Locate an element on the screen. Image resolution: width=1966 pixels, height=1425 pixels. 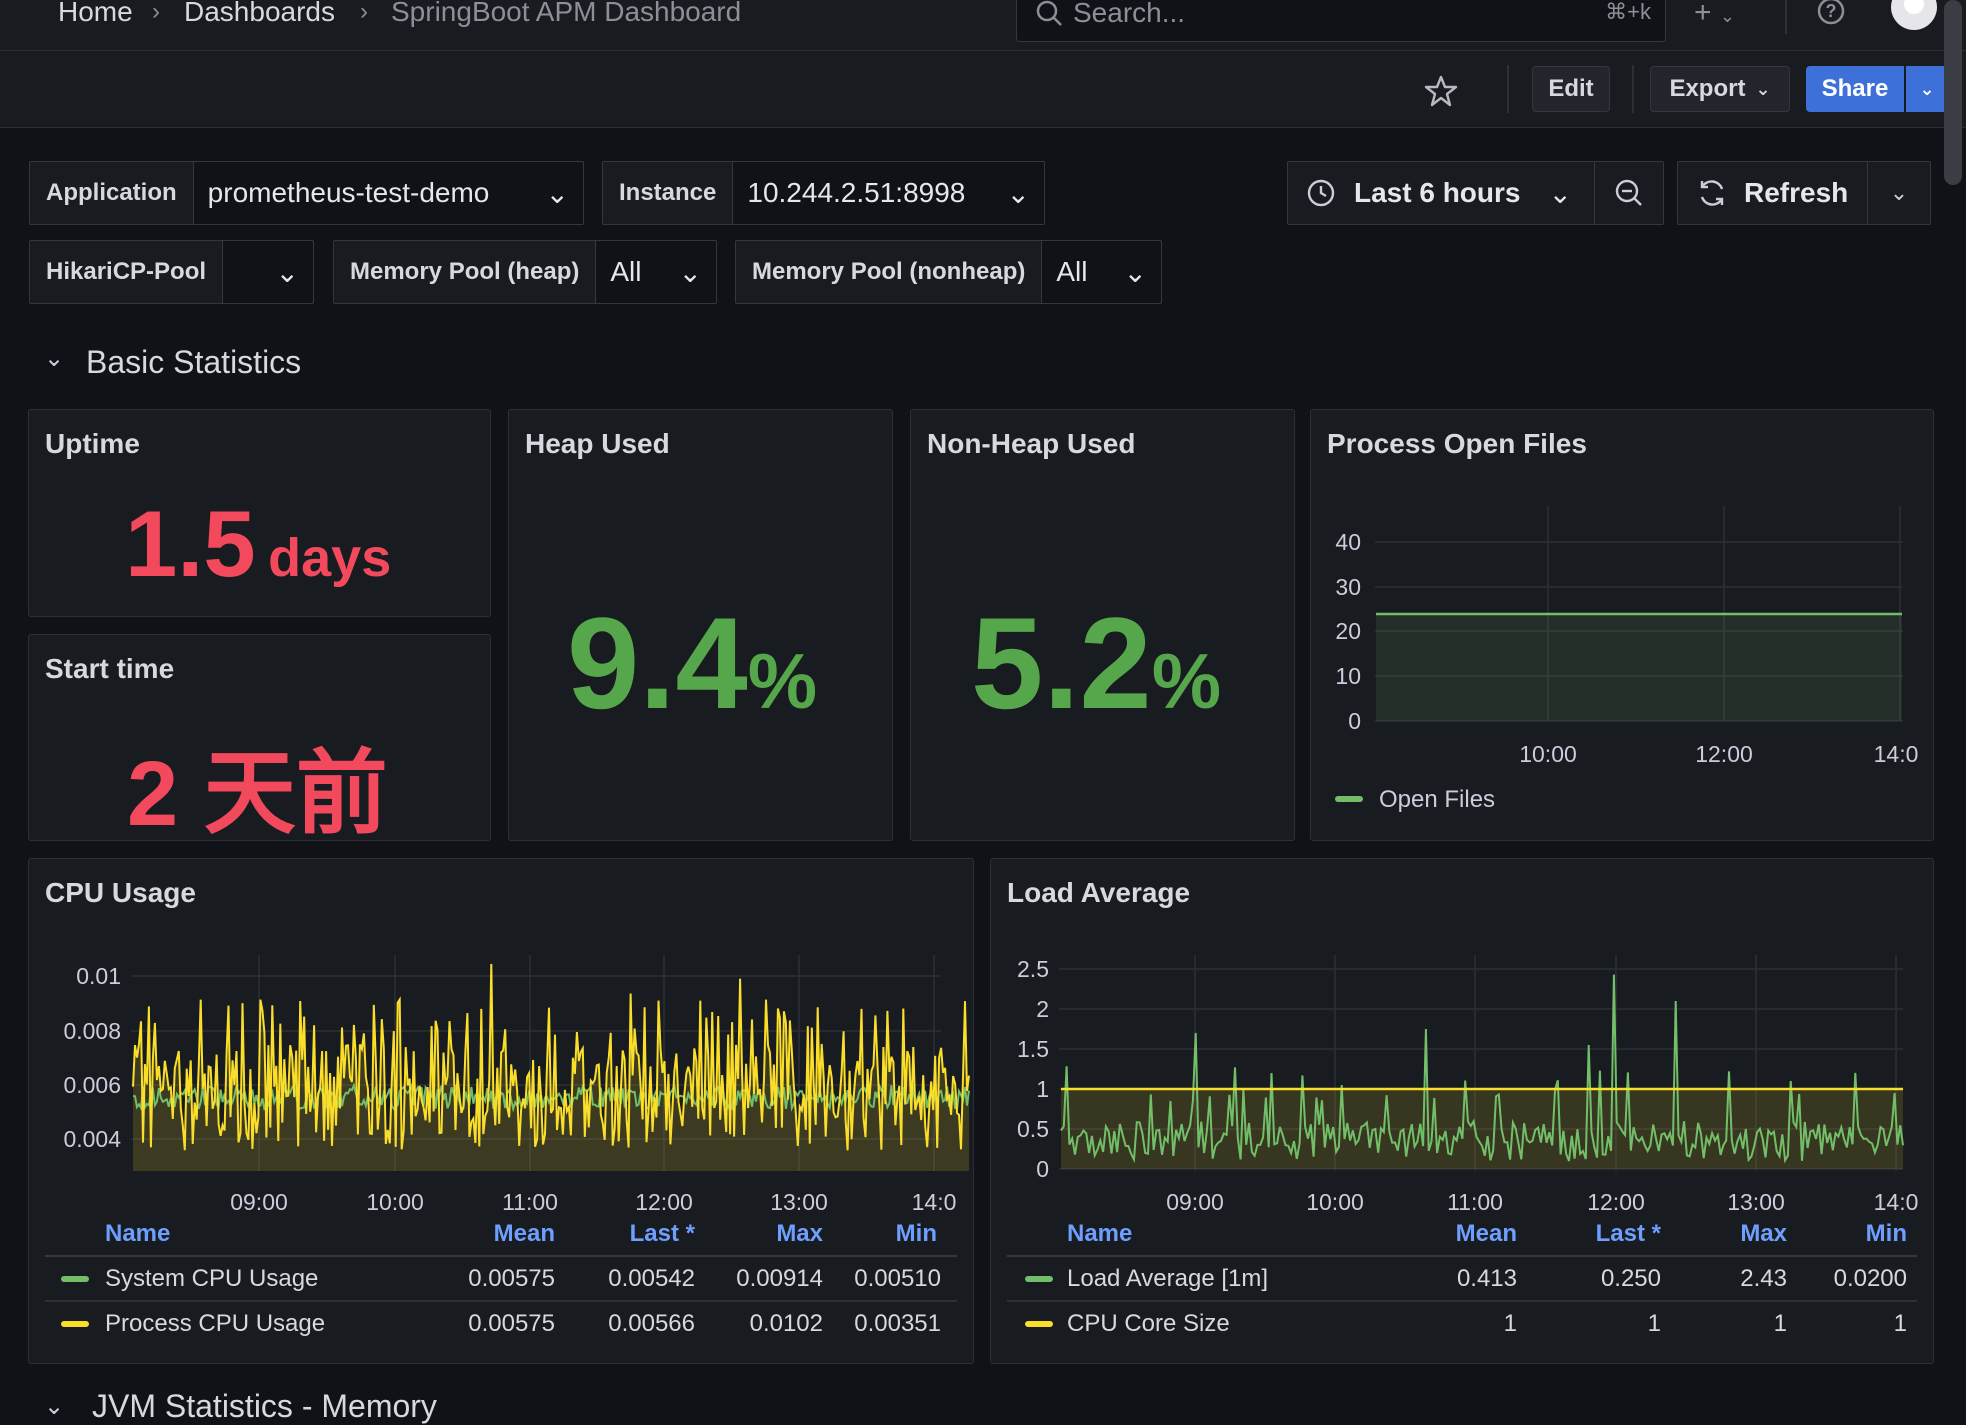
legend-last: 0.250 is located at coordinates (1630, 1278).